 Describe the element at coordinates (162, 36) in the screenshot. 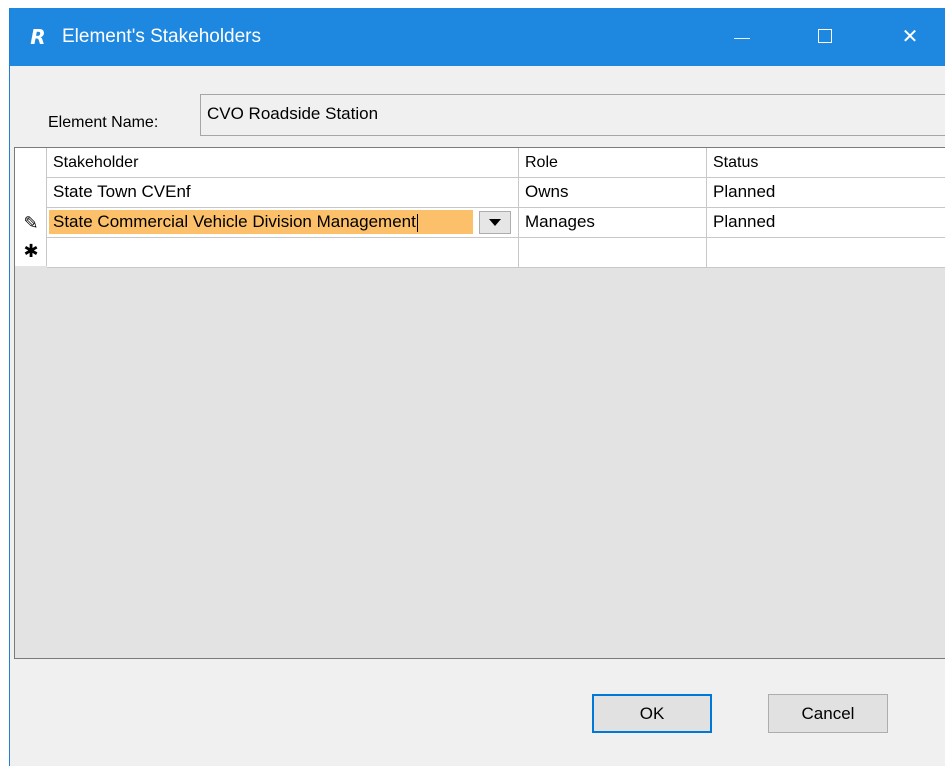

I see `window-title: Element's Stakeholders` at that location.